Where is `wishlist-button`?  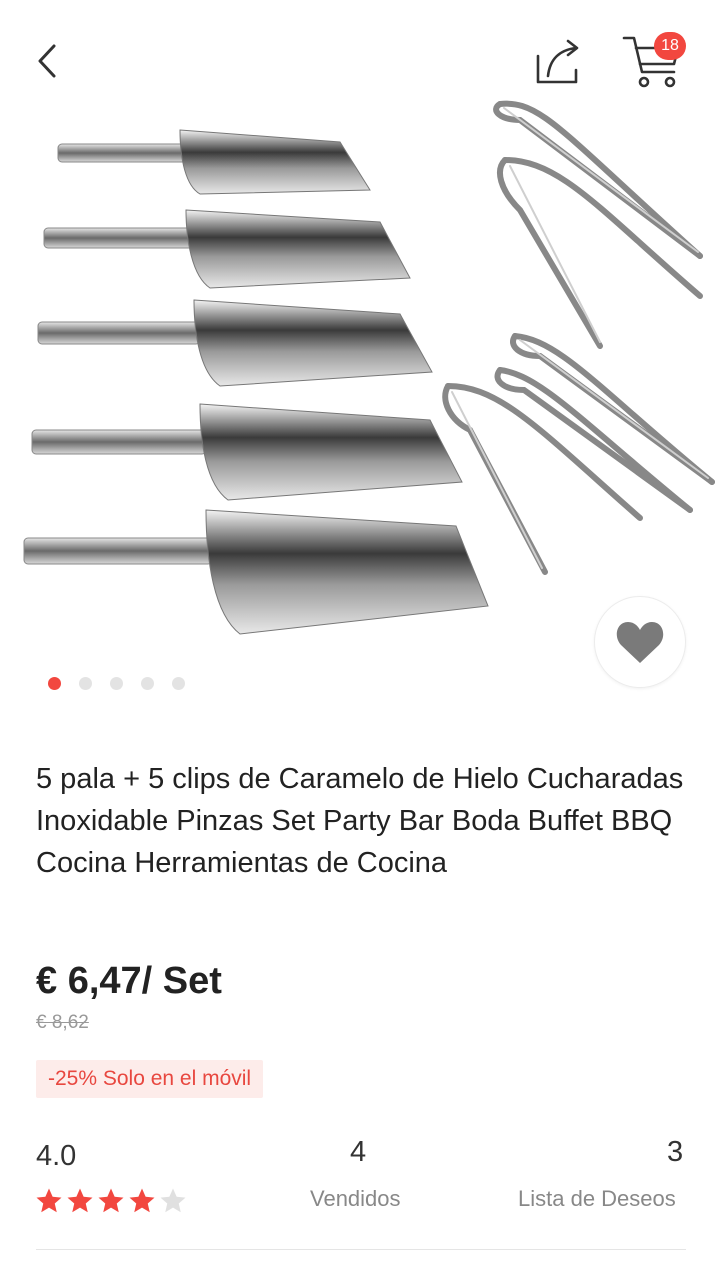
wishlist-button is located at coordinates (640, 642).